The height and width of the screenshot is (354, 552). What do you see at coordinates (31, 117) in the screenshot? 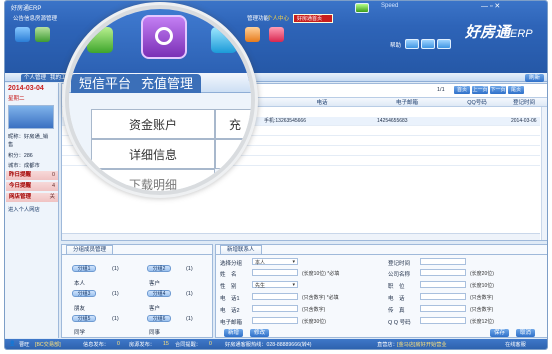
I see `user-avatar` at bounding box center [31, 117].